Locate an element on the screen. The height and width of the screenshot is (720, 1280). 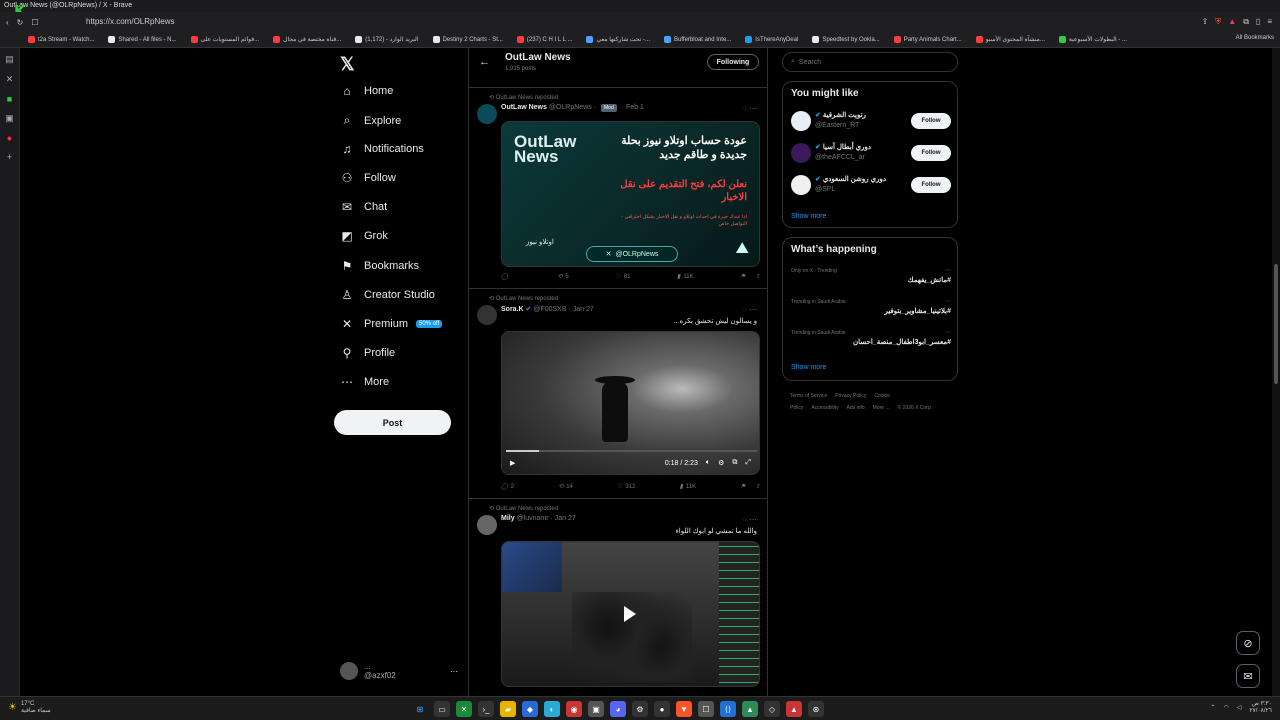
nav-item-profile: ⚲ Profile is located at coordinates (368, 353).